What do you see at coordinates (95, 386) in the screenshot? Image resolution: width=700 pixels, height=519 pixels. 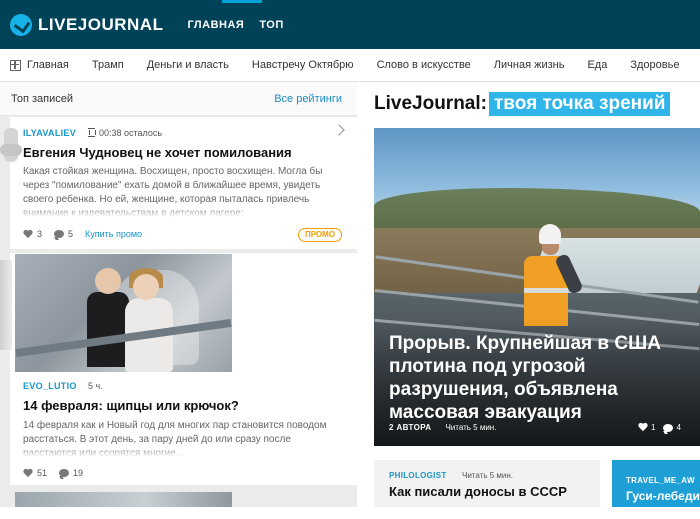 I see `post2-time: 5 ч.` at bounding box center [95, 386].